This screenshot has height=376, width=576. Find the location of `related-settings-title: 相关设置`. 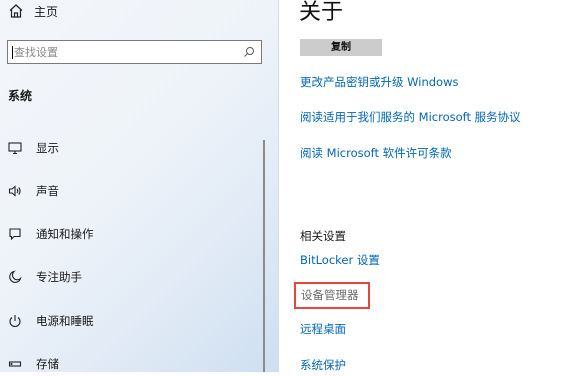

related-settings-title: 相关设置 is located at coordinates (323, 236).